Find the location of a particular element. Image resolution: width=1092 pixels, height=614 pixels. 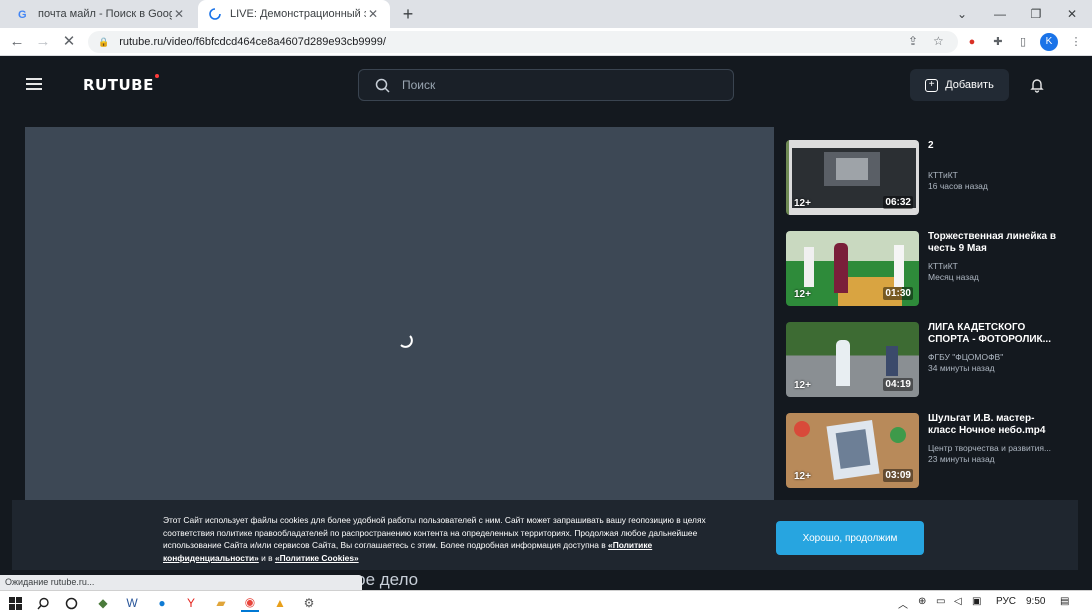

video-thumbnail: 12+ 06:32 is located at coordinates (852, 177).